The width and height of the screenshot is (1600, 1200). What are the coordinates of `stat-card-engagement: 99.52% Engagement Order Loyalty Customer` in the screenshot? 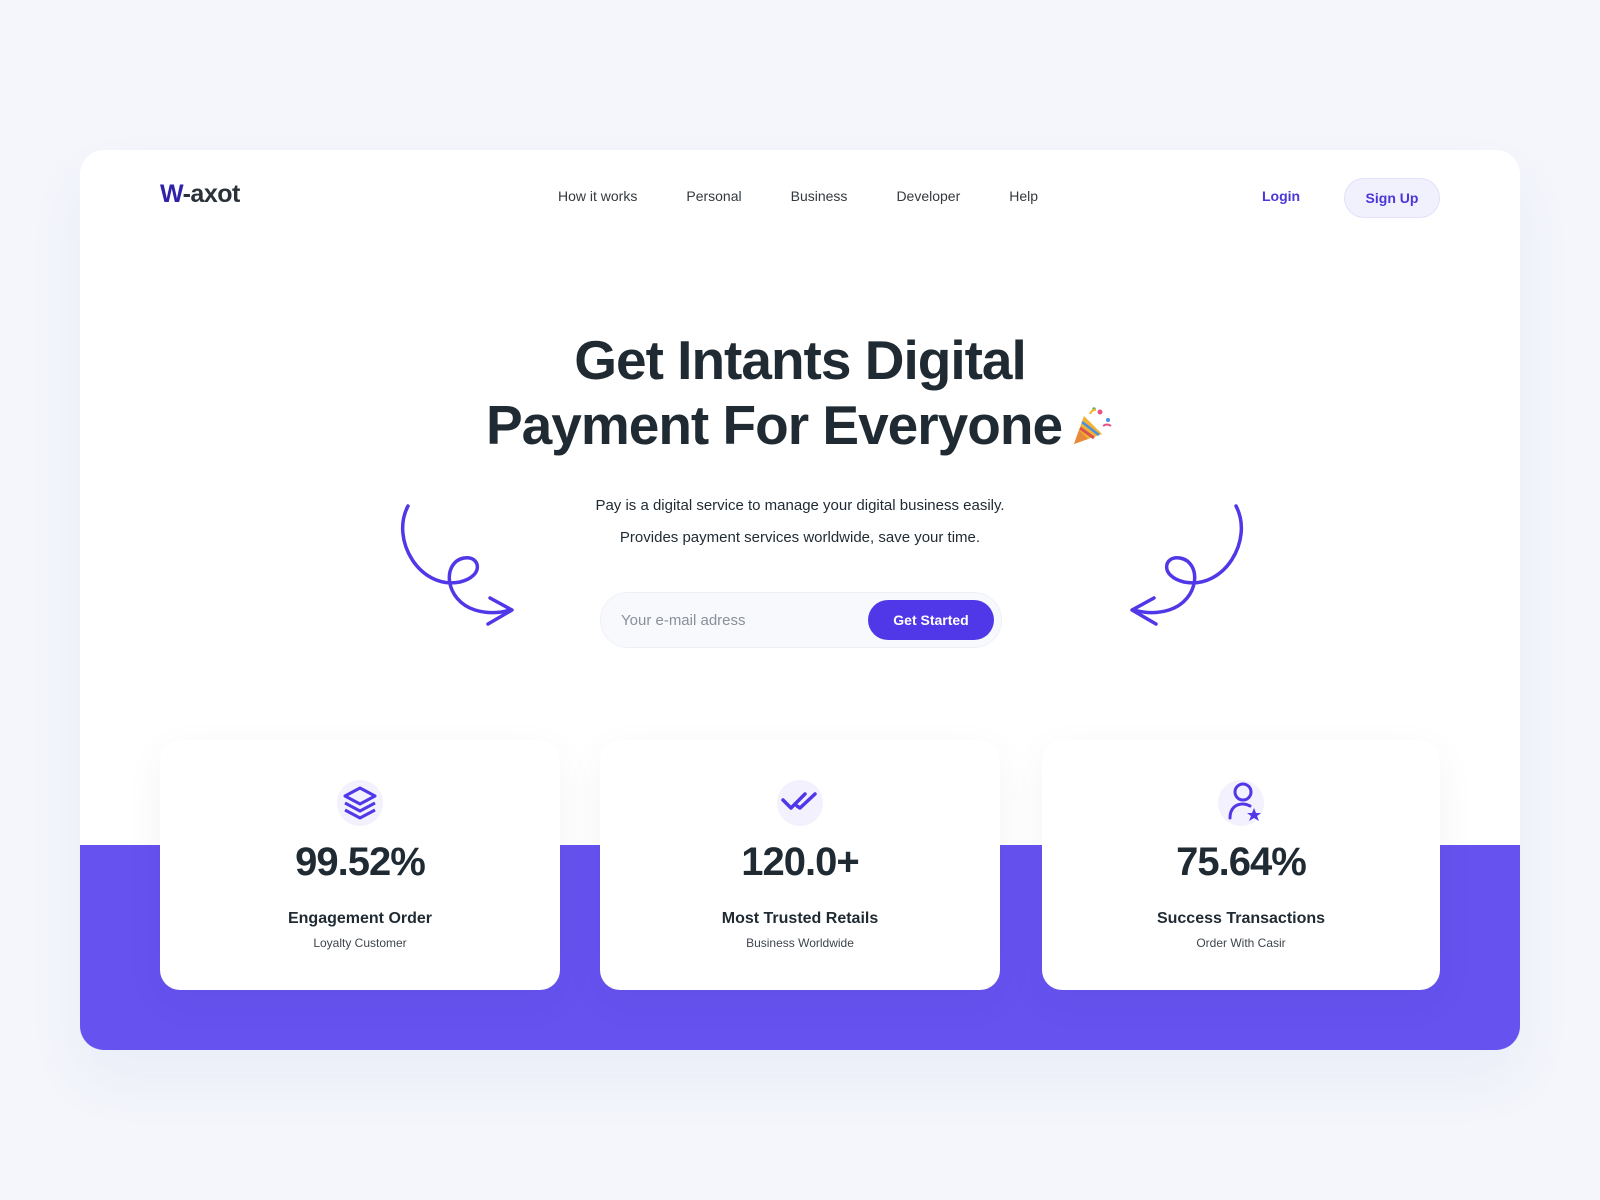 It's located at (360, 865).